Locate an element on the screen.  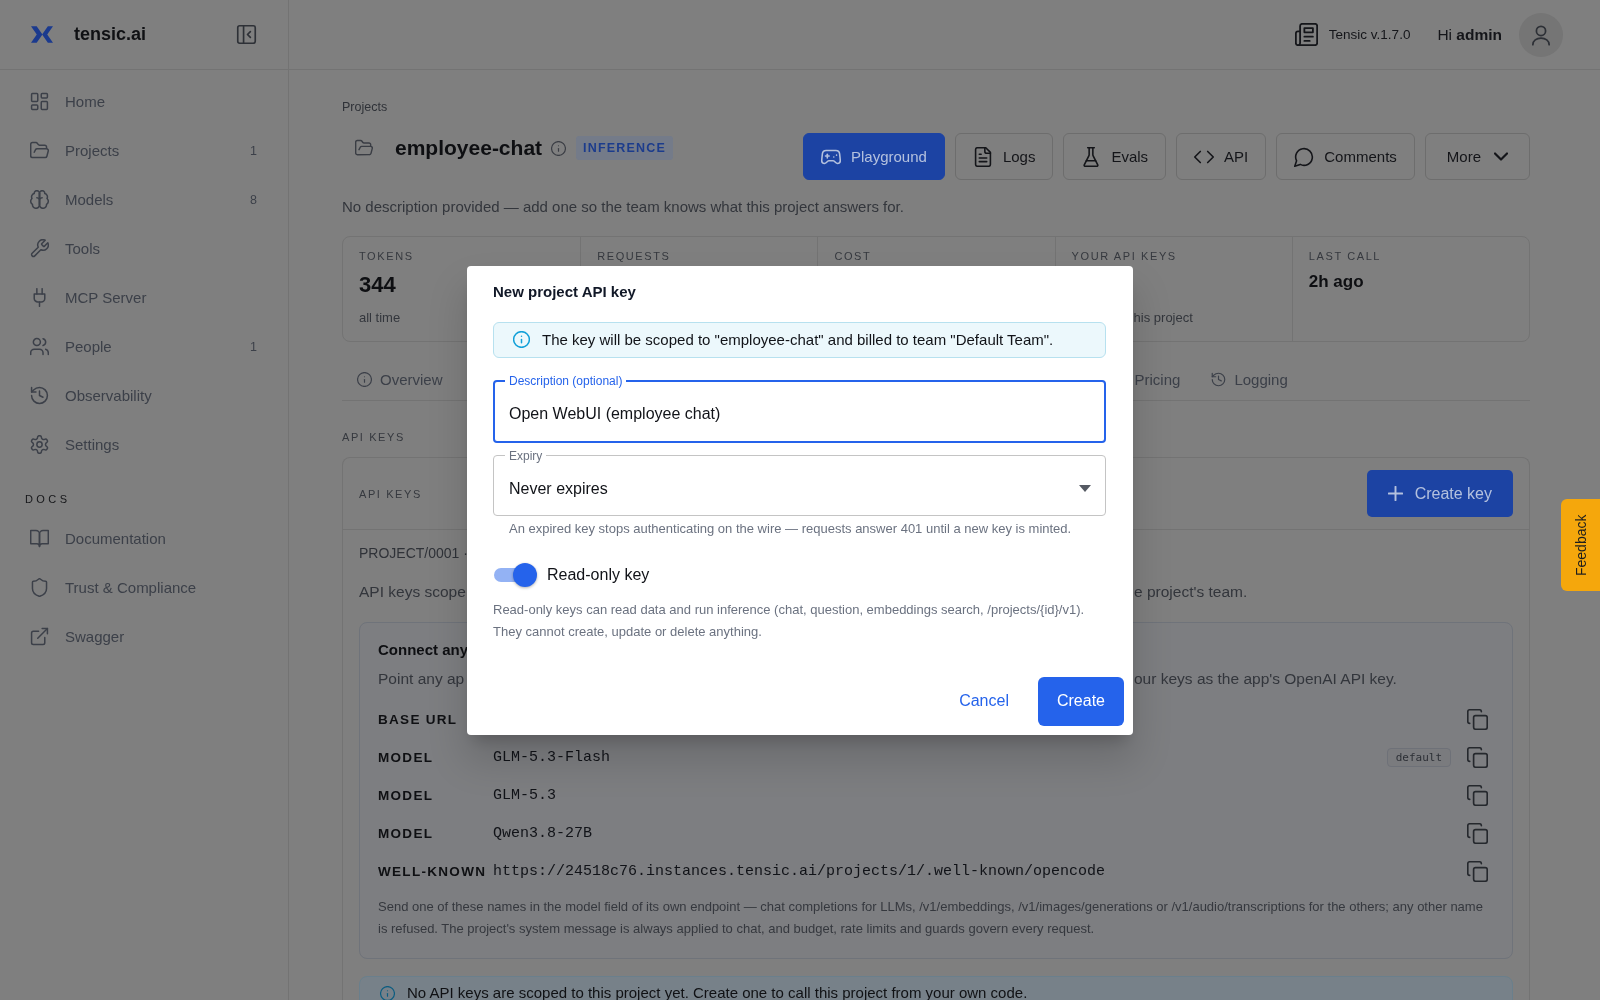
evals-button: Evals is located at coordinates (1115, 156).